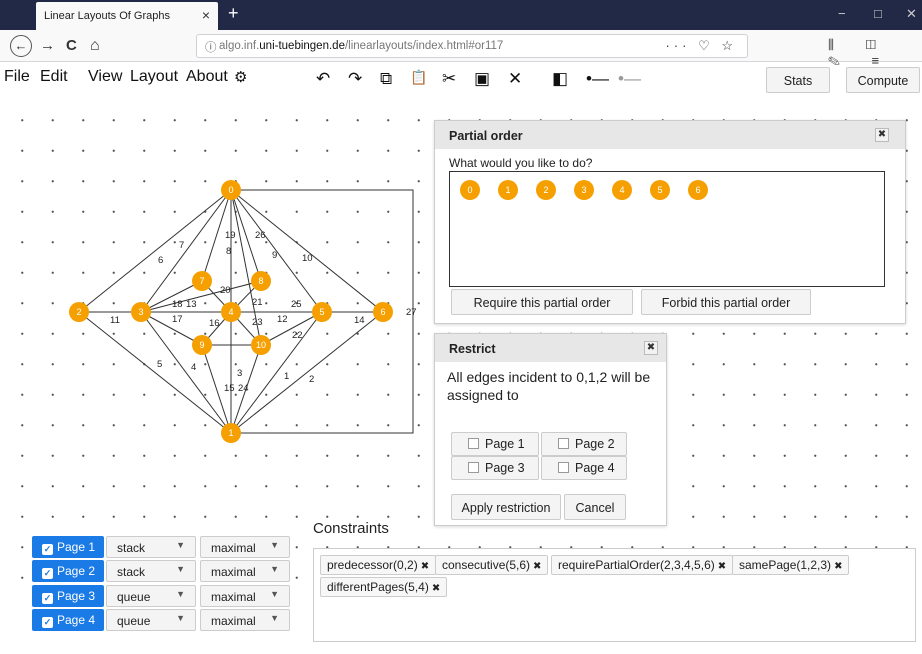 Image resolution: width=922 pixels, height=654 pixels. I want to click on constraint-chip: requirePartialOrder(2,3,4,5,6) ✖, so click(642, 565).